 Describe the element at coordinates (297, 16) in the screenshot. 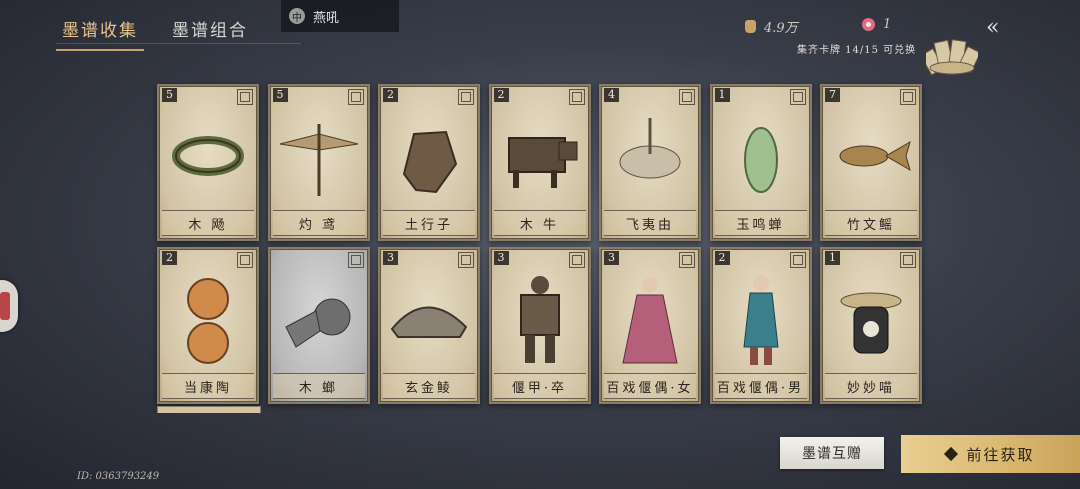

I see `chat-channel-icon: 中` at that location.